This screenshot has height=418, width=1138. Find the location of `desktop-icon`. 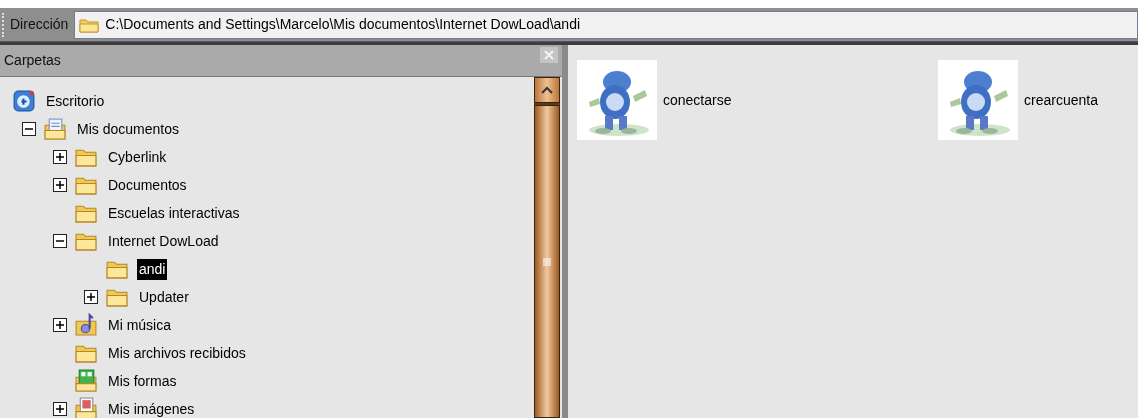

desktop-icon is located at coordinates (24, 101).